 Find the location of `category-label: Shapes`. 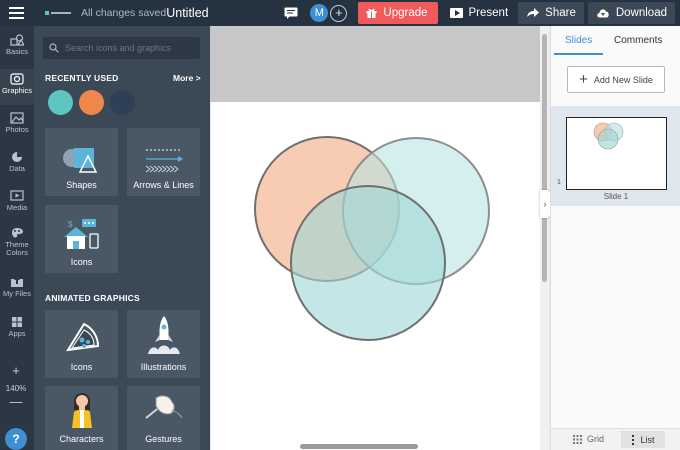

category-label: Shapes is located at coordinates (81, 185).